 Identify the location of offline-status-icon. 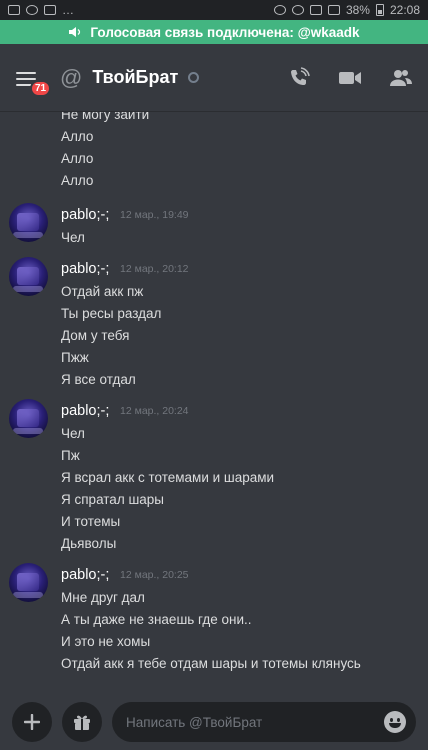
(194, 77).